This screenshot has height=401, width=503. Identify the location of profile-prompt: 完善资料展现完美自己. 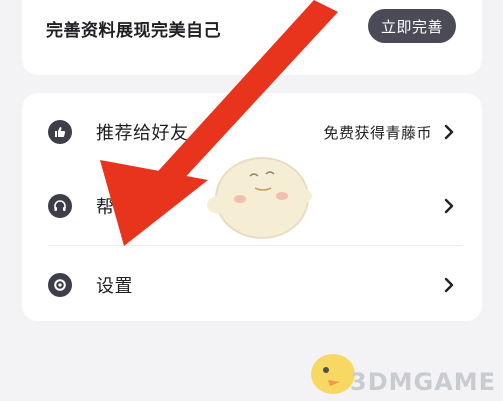
(133, 31).